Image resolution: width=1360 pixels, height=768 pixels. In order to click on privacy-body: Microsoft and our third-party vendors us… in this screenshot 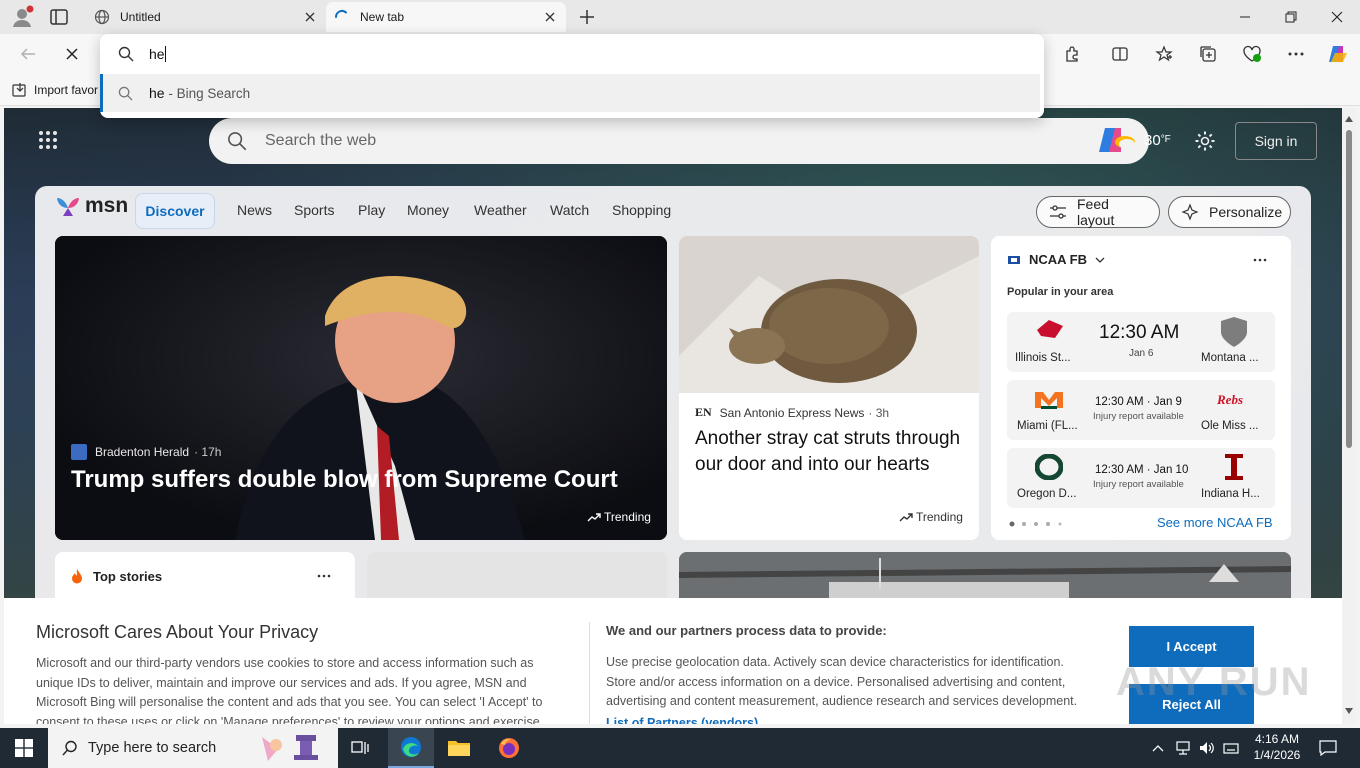, I will do `click(289, 690)`.